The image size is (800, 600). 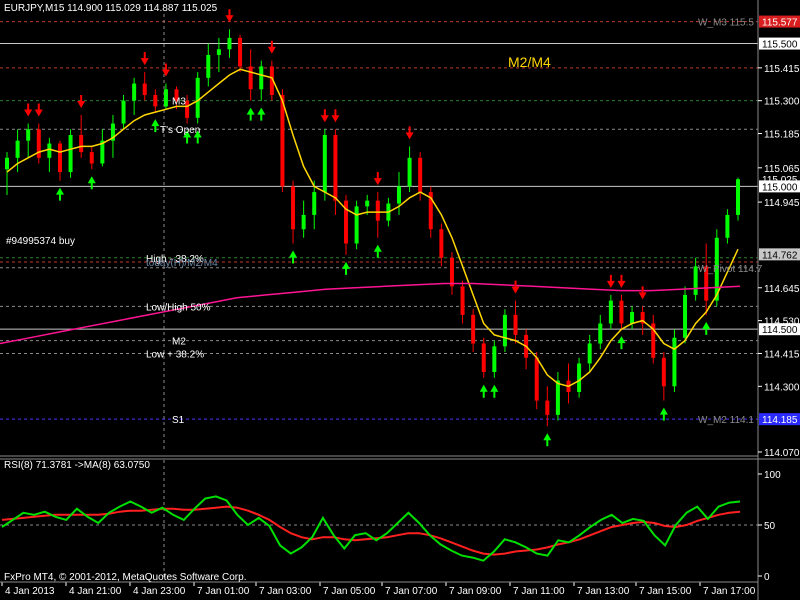 I want to click on price-tick-label: 114.415, so click(x=782, y=354).